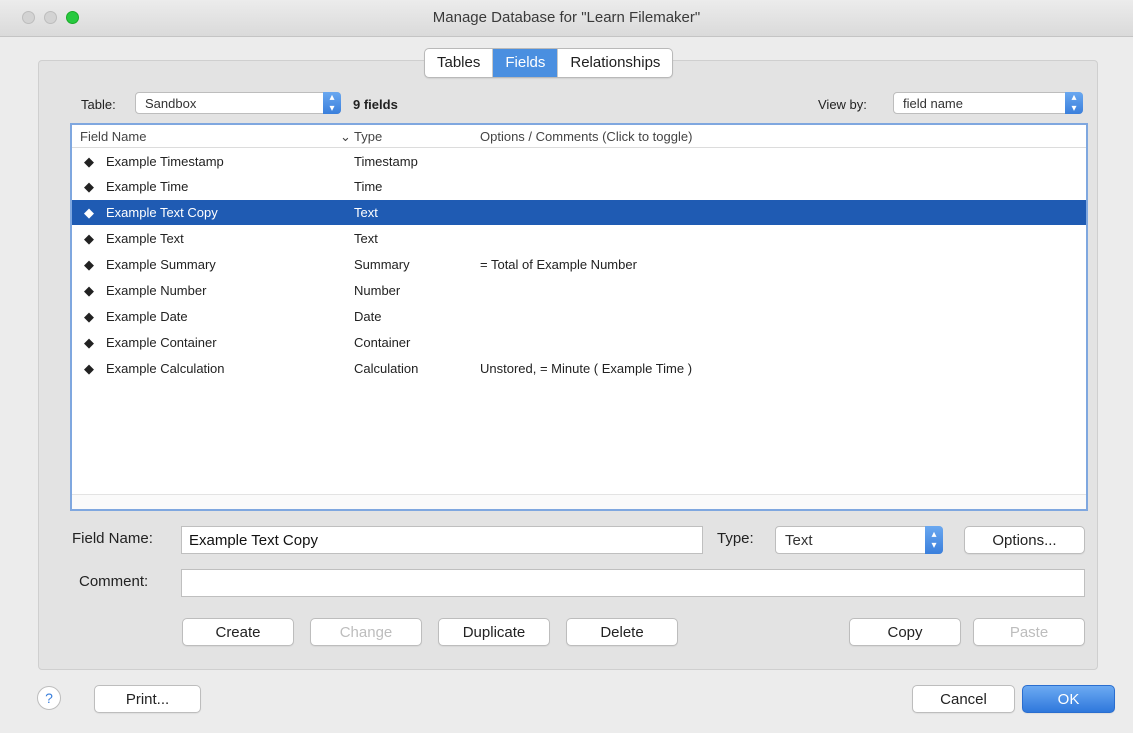  What do you see at coordinates (165, 161) in the screenshot?
I see `row-field-name: Example Timestamp` at bounding box center [165, 161].